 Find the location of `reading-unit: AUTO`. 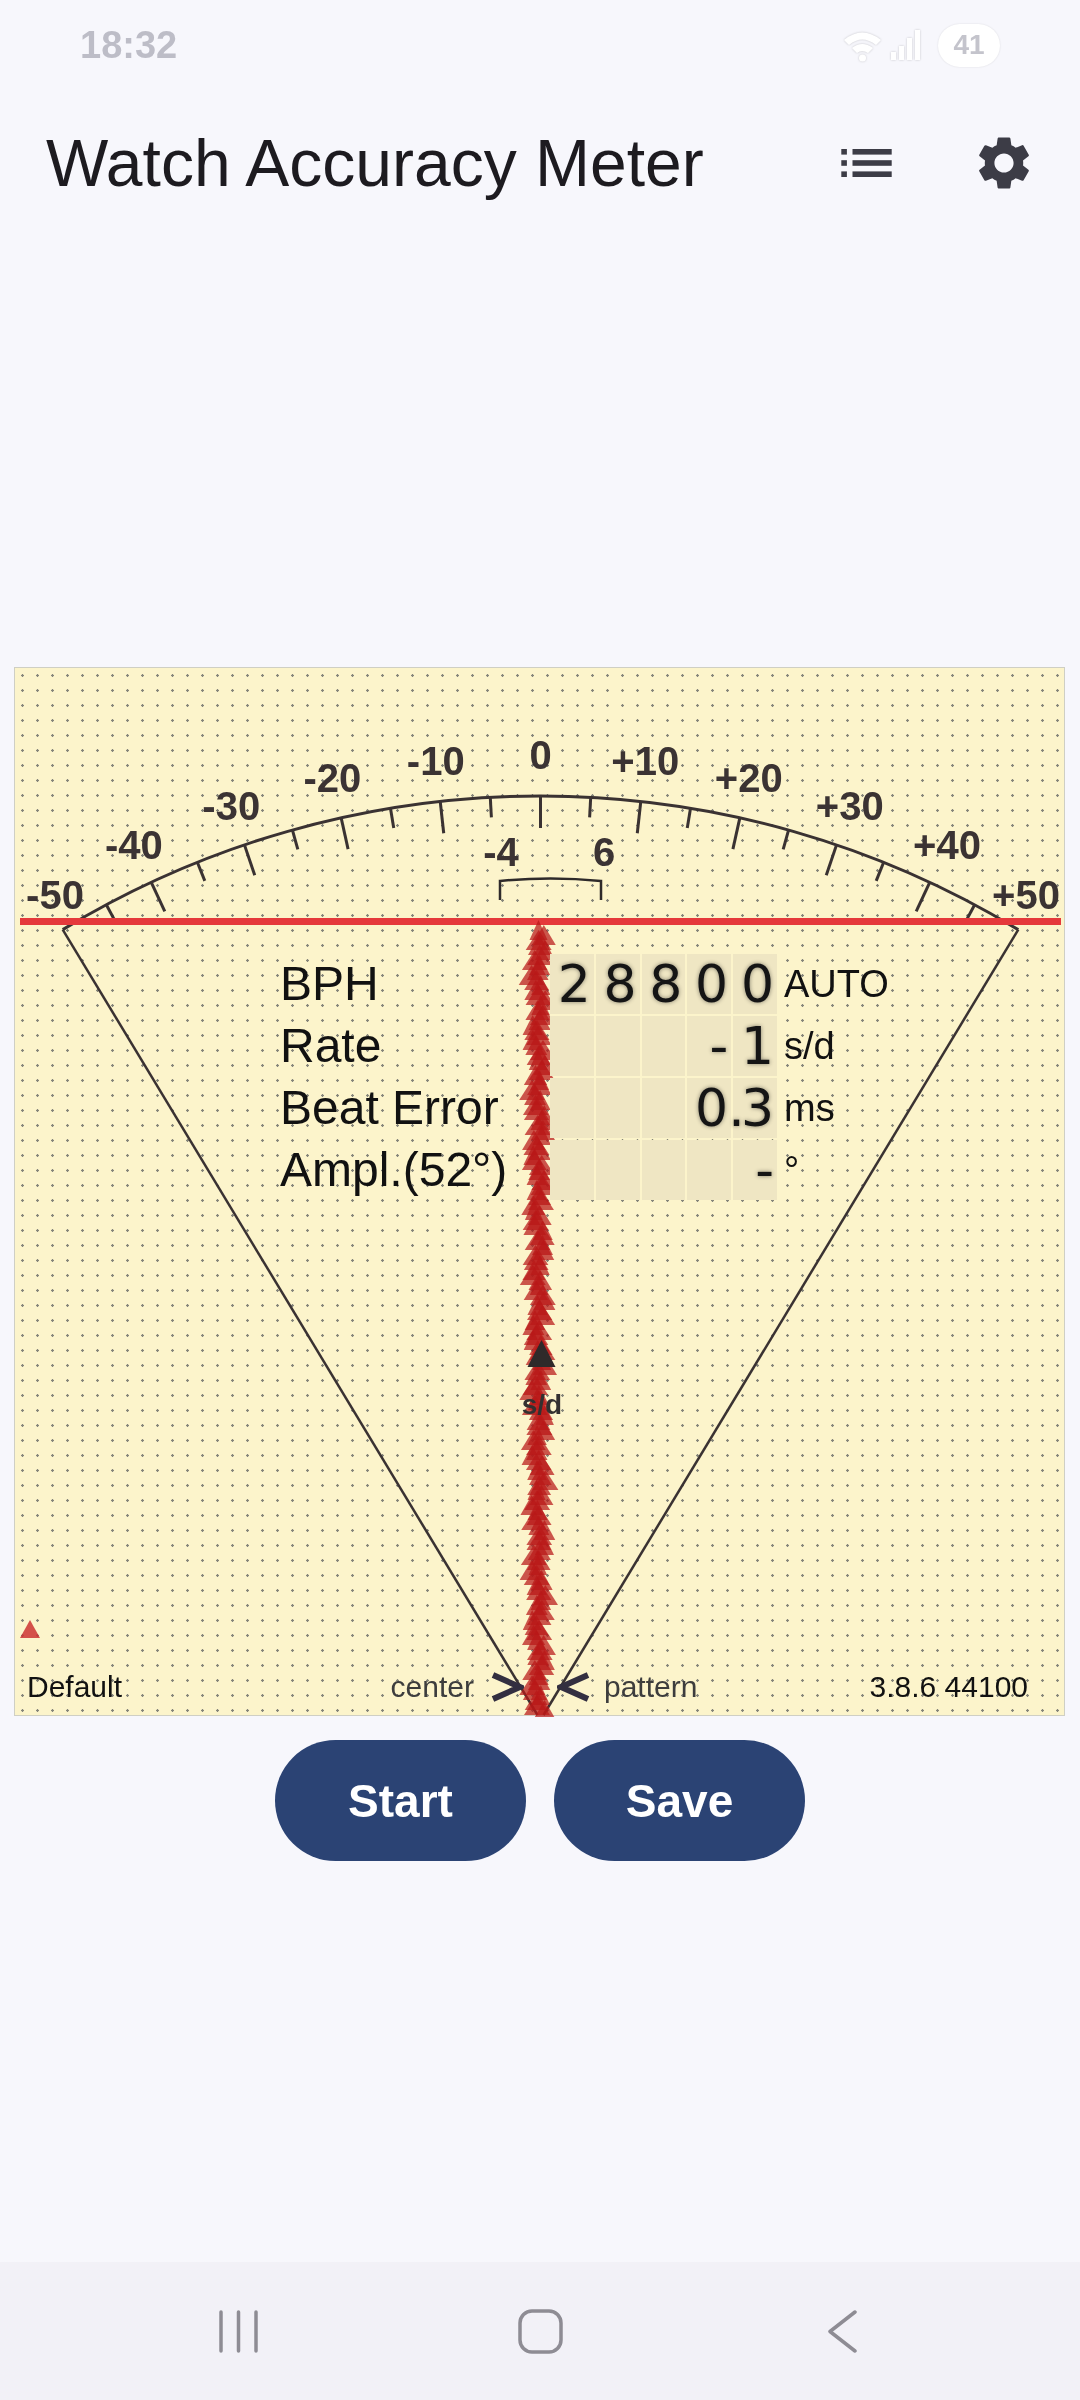

reading-unit: AUTO is located at coordinates (836, 984).